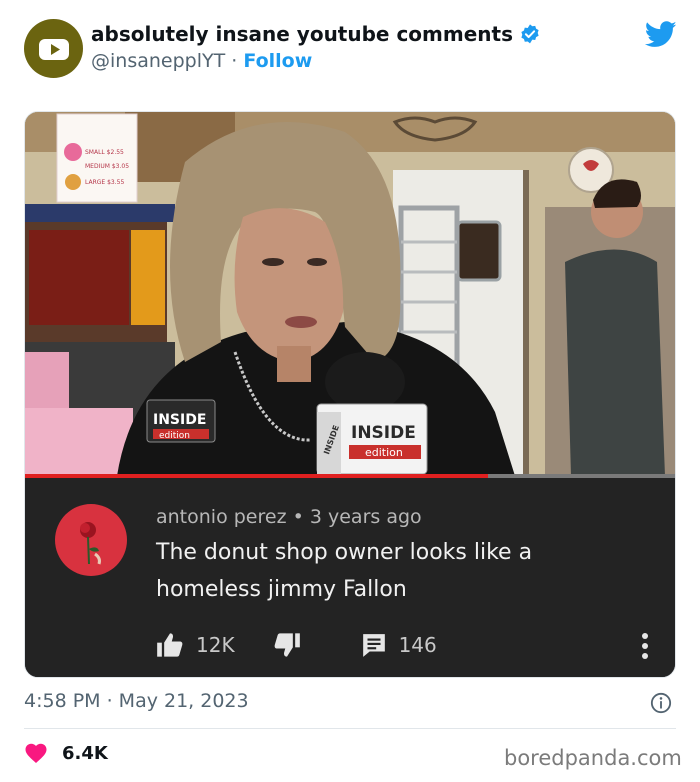 This screenshot has height=782, width=700. I want to click on youtube-logo-icon, so click(53, 49).